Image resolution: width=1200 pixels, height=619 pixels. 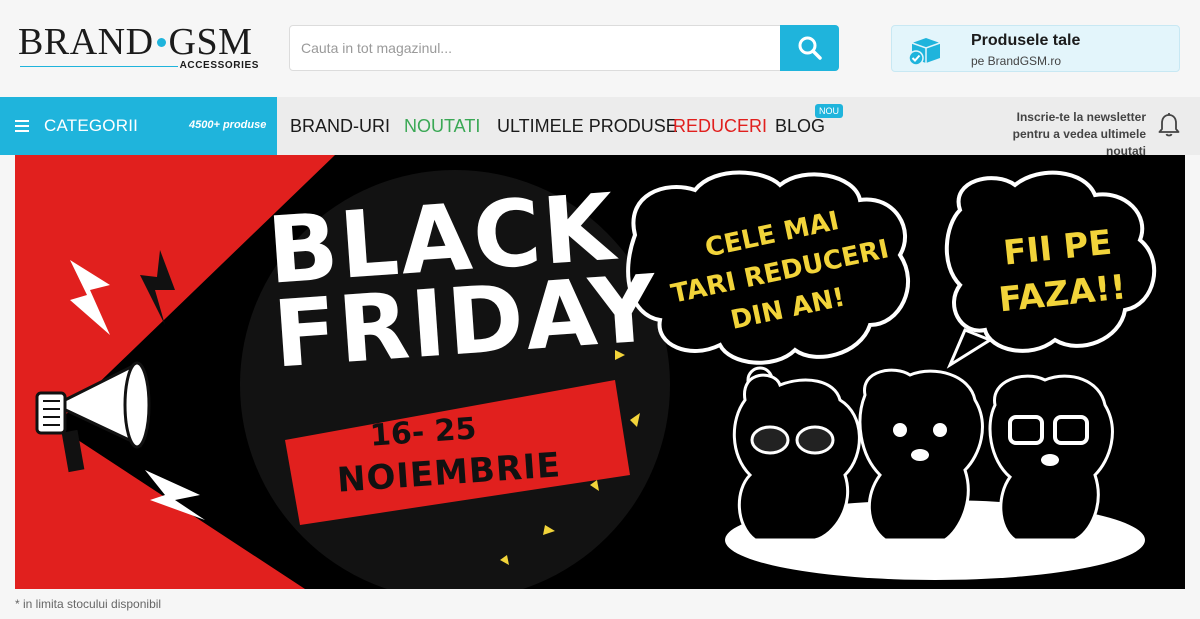 I want to click on search-input, so click(x=535, y=48).